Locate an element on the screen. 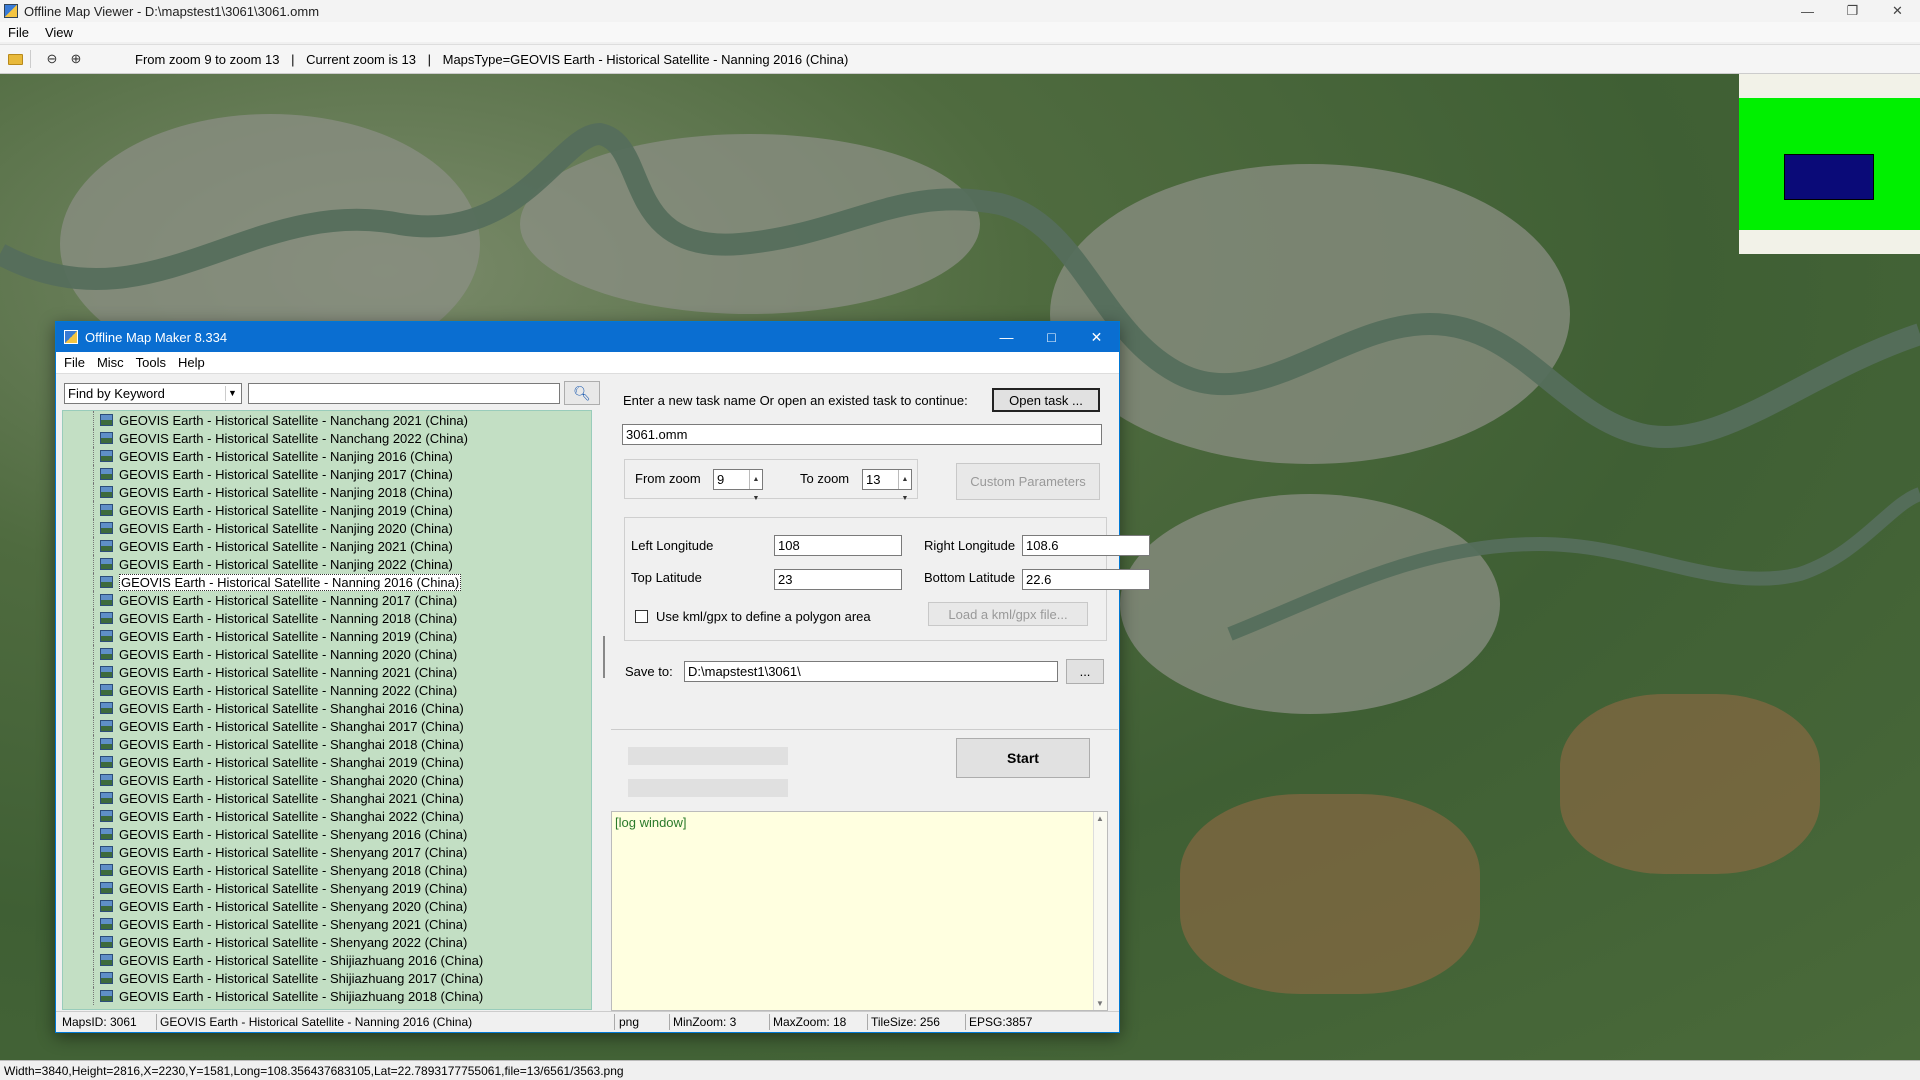 The height and width of the screenshot is (1080, 1920). menu-misc: Misc is located at coordinates (110, 362).